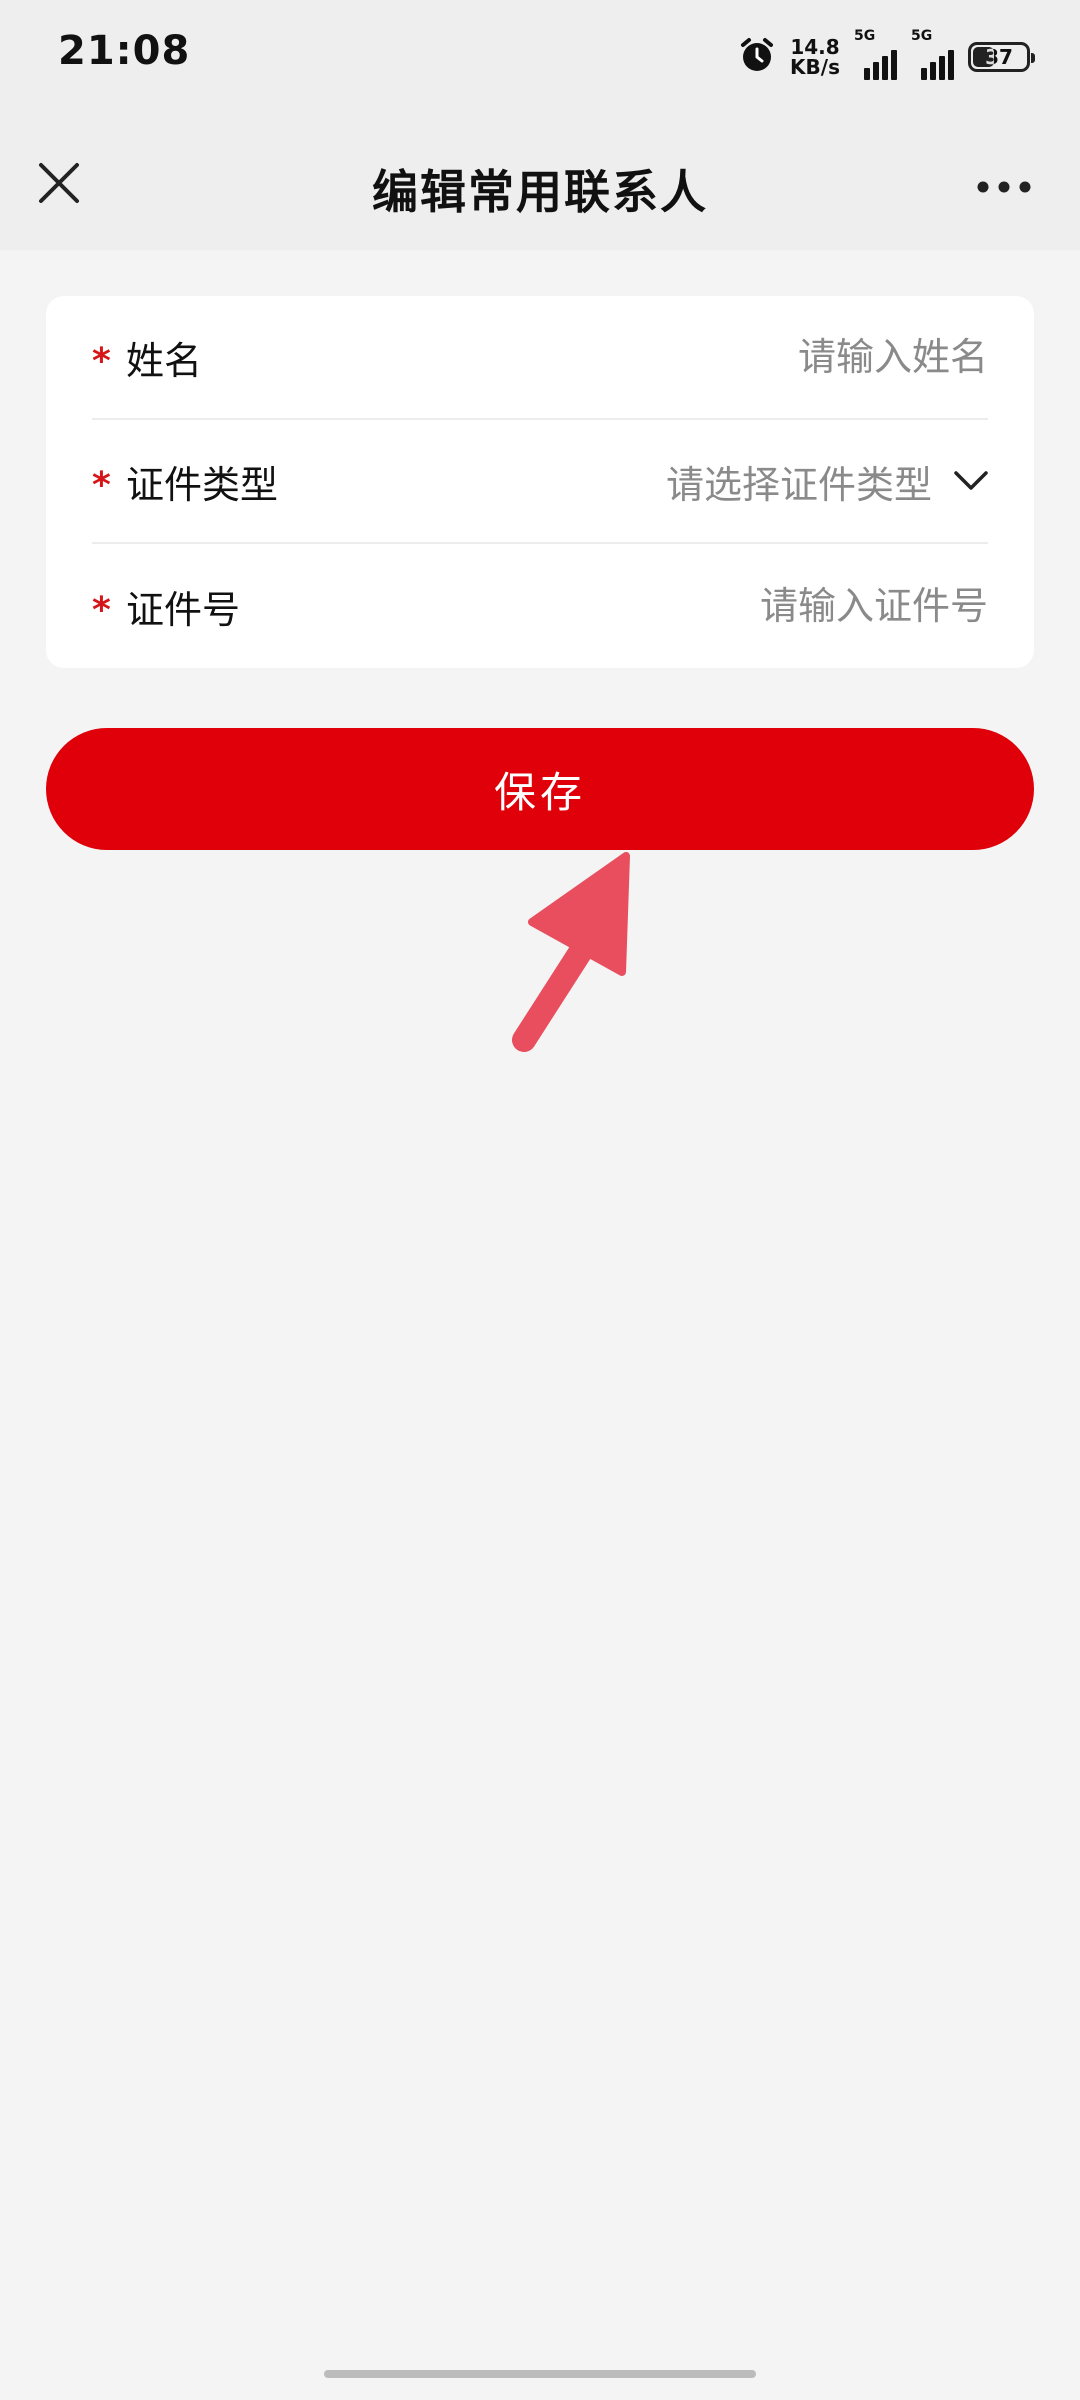 The image size is (1080, 2400). I want to click on page-title: 编辑常用联系人, so click(540, 192).